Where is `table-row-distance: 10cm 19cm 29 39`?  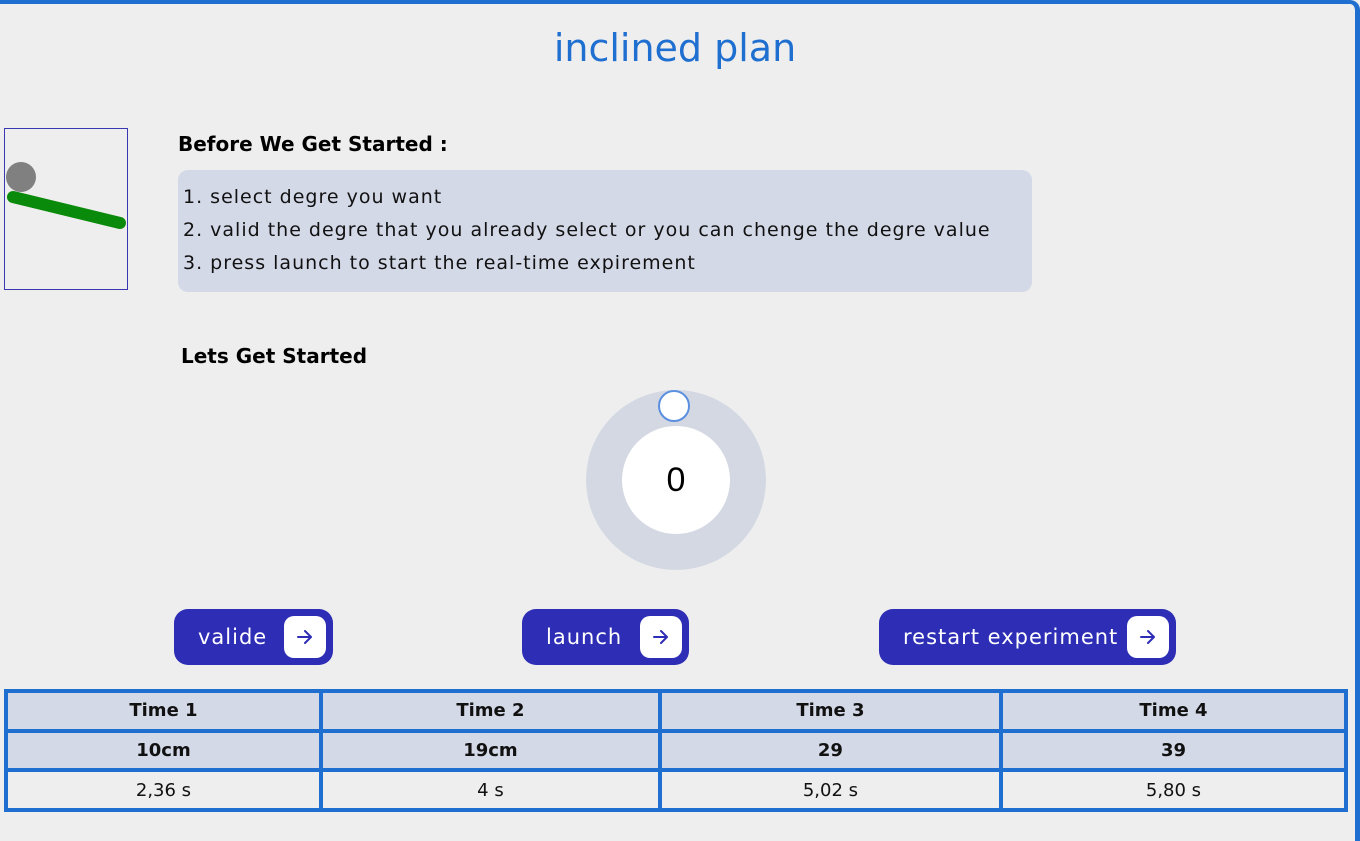 table-row-distance: 10cm 19cm 29 39 is located at coordinates (676, 750).